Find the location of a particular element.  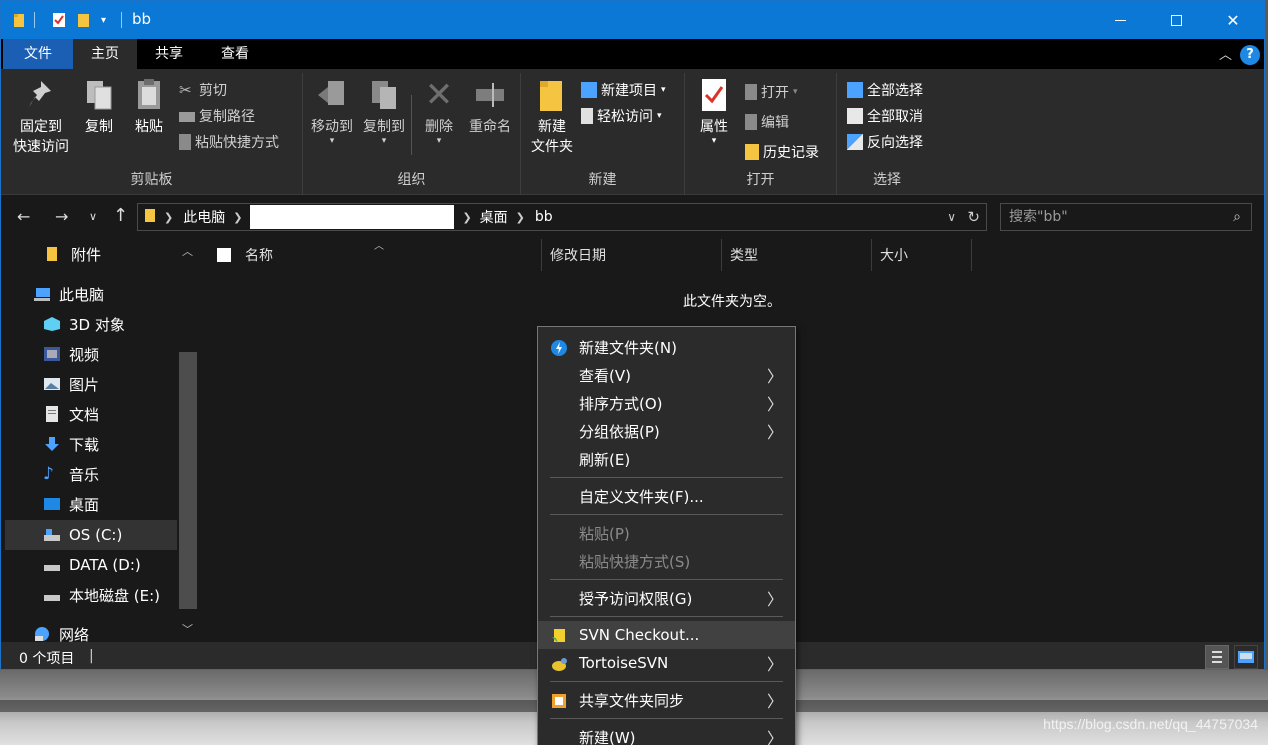

select-none-button: 全部取消 is located at coordinates (885, 116).